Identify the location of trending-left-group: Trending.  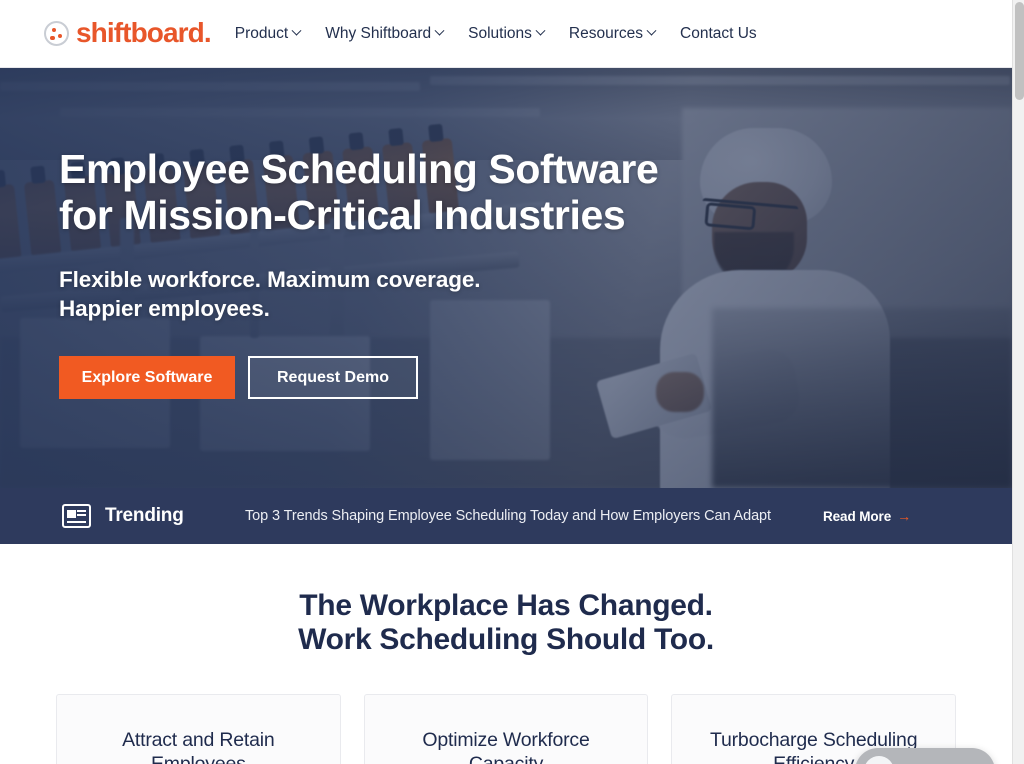
(123, 516).